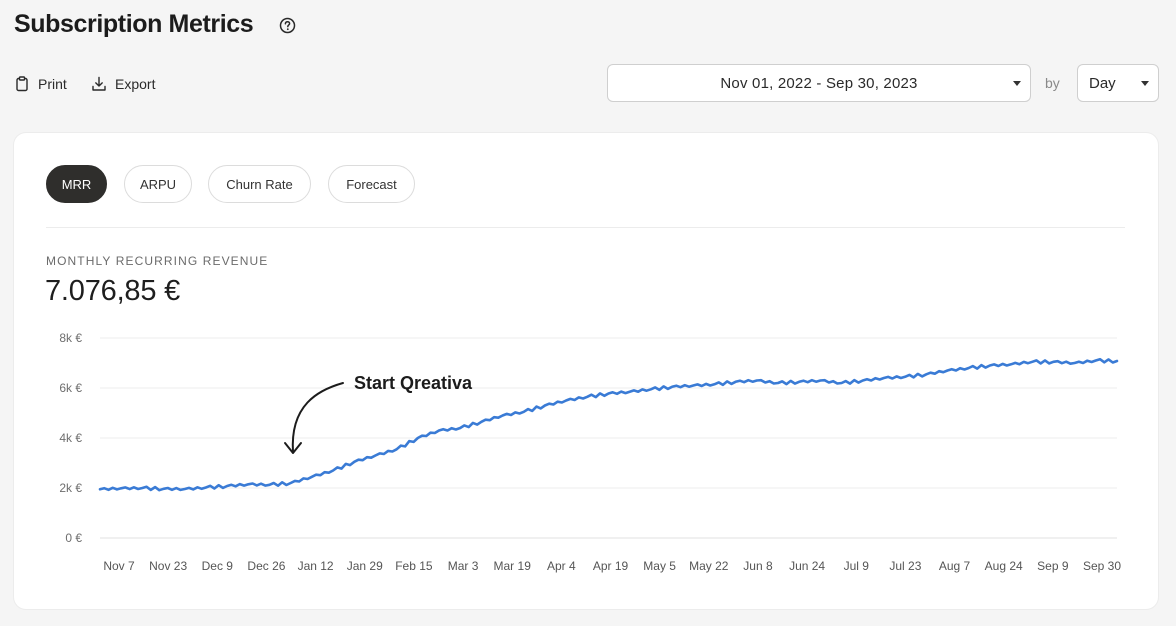  Describe the element at coordinates (70, 338) in the screenshot. I see `y-tick-label: 8k €` at that location.